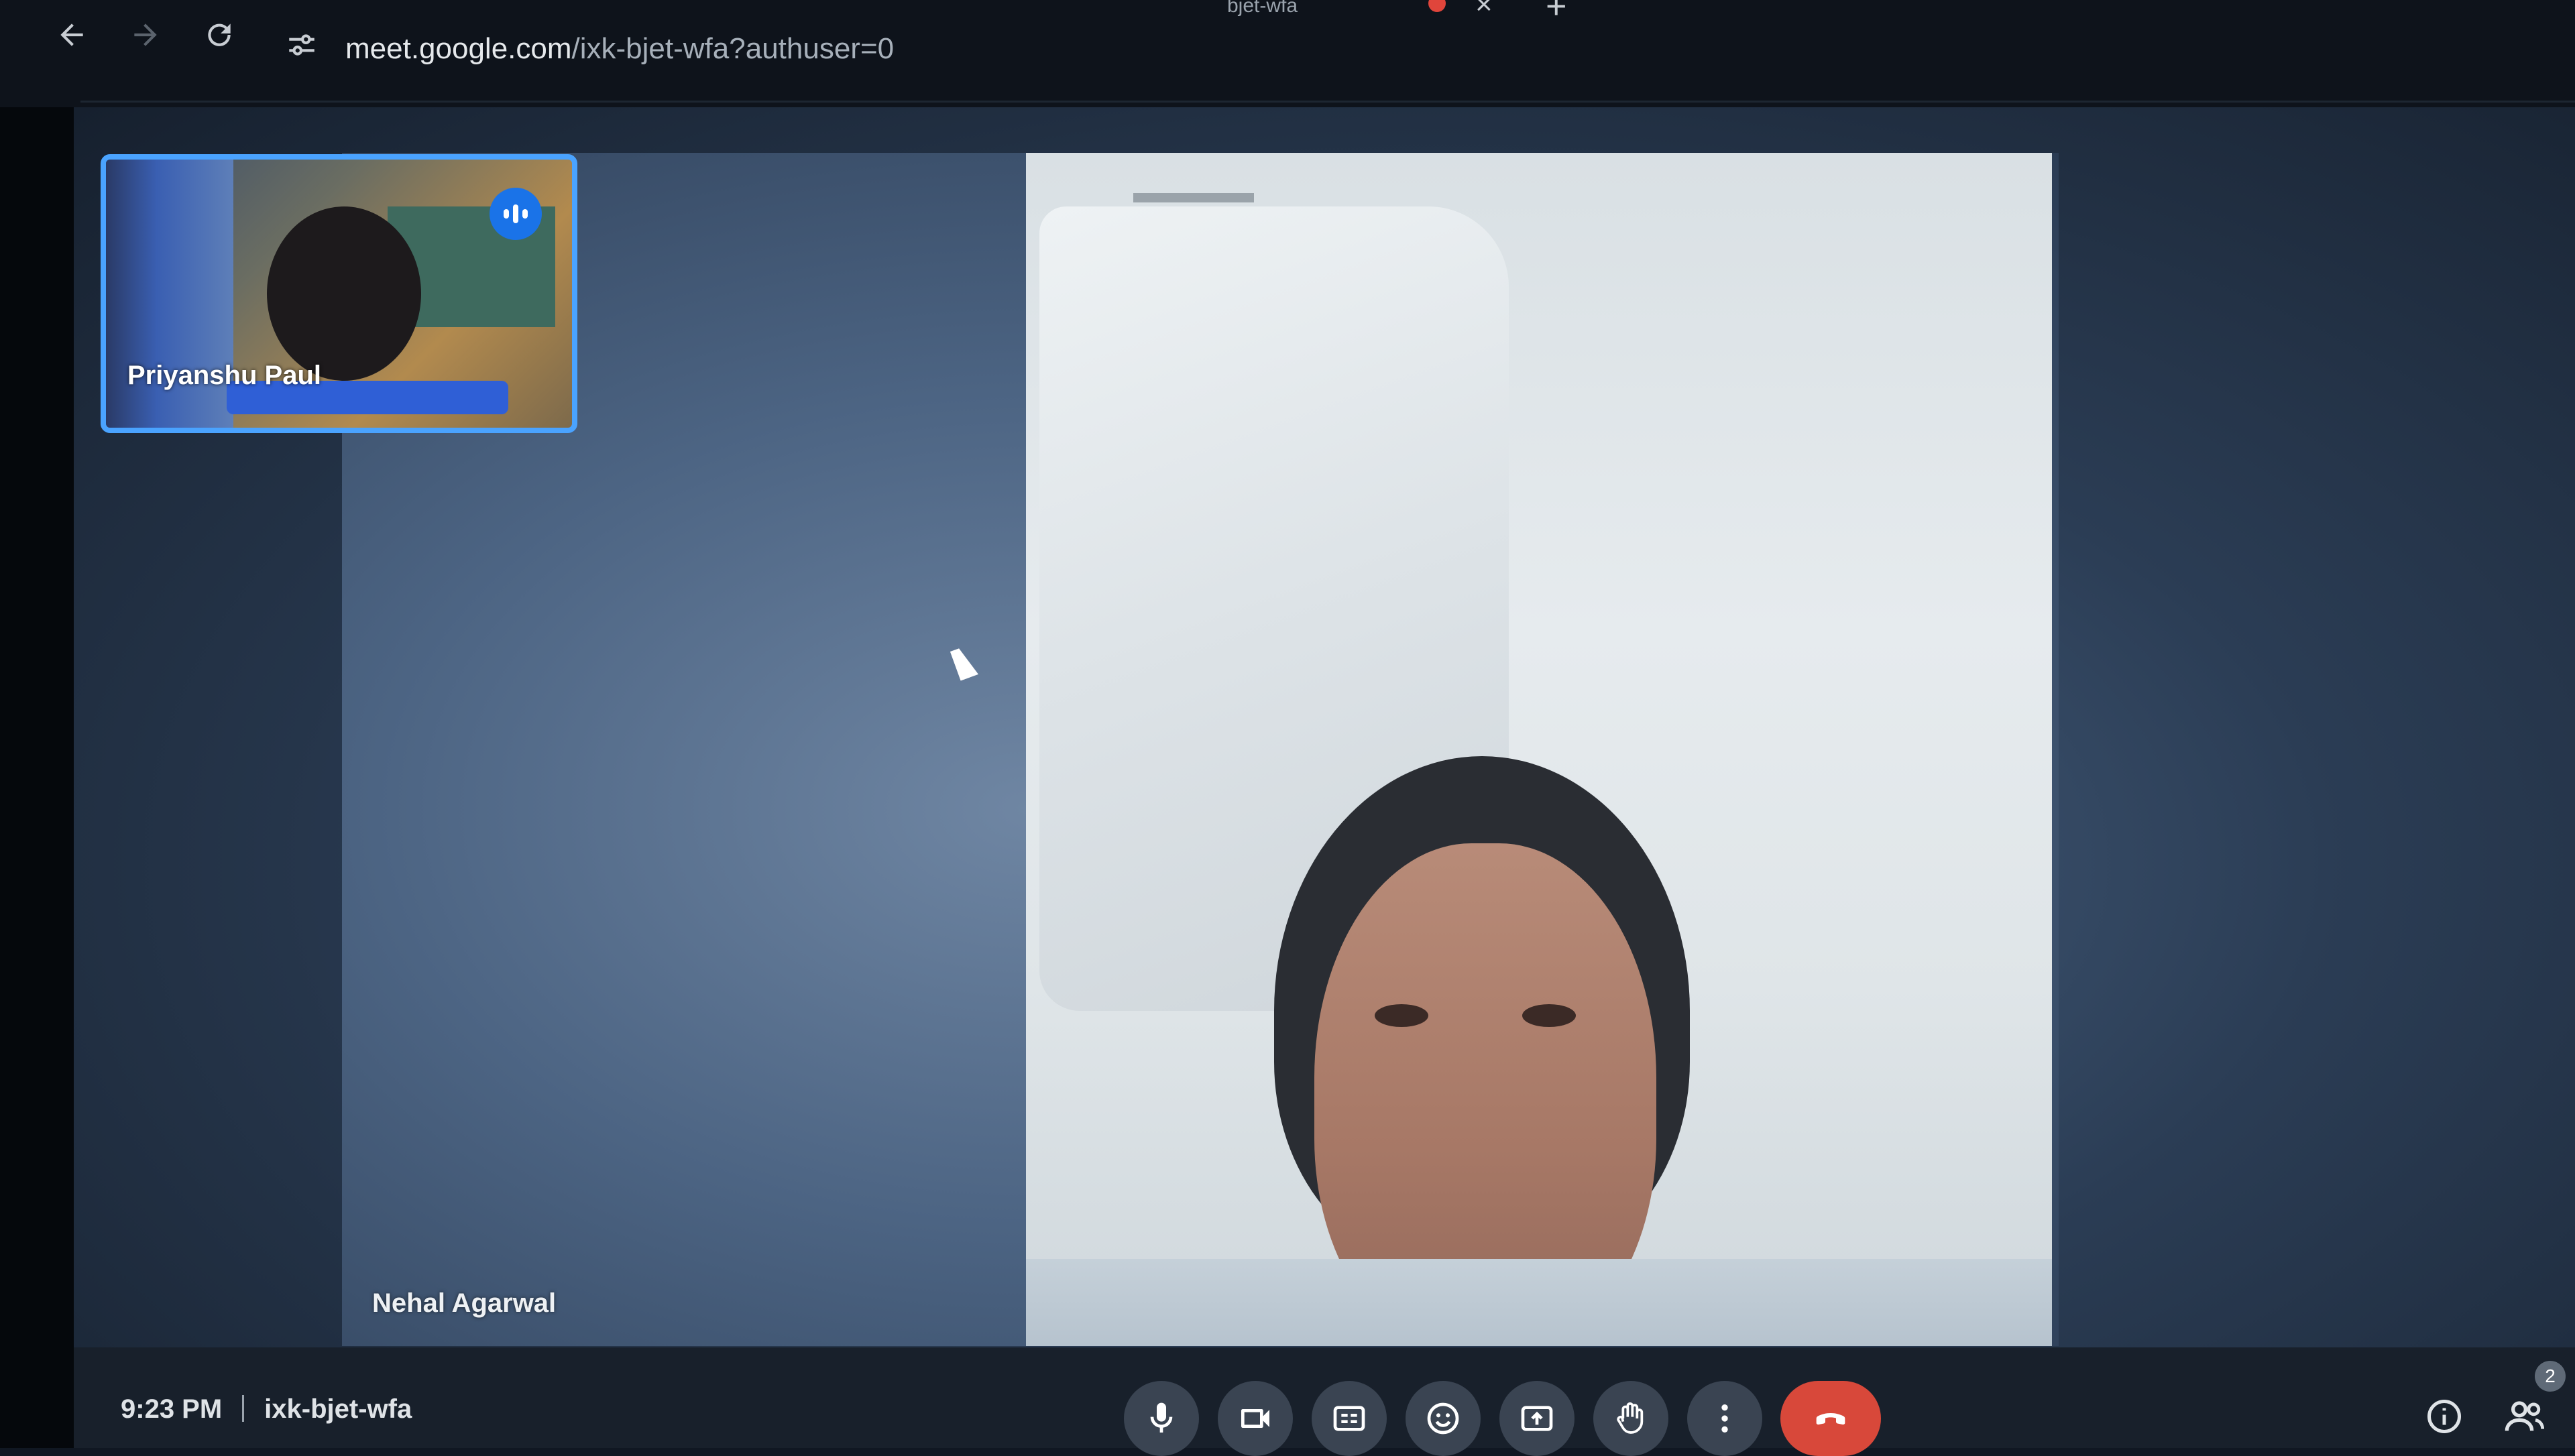  Describe the element at coordinates (1539, 1302) in the screenshot. I see `participant-shirt` at that location.